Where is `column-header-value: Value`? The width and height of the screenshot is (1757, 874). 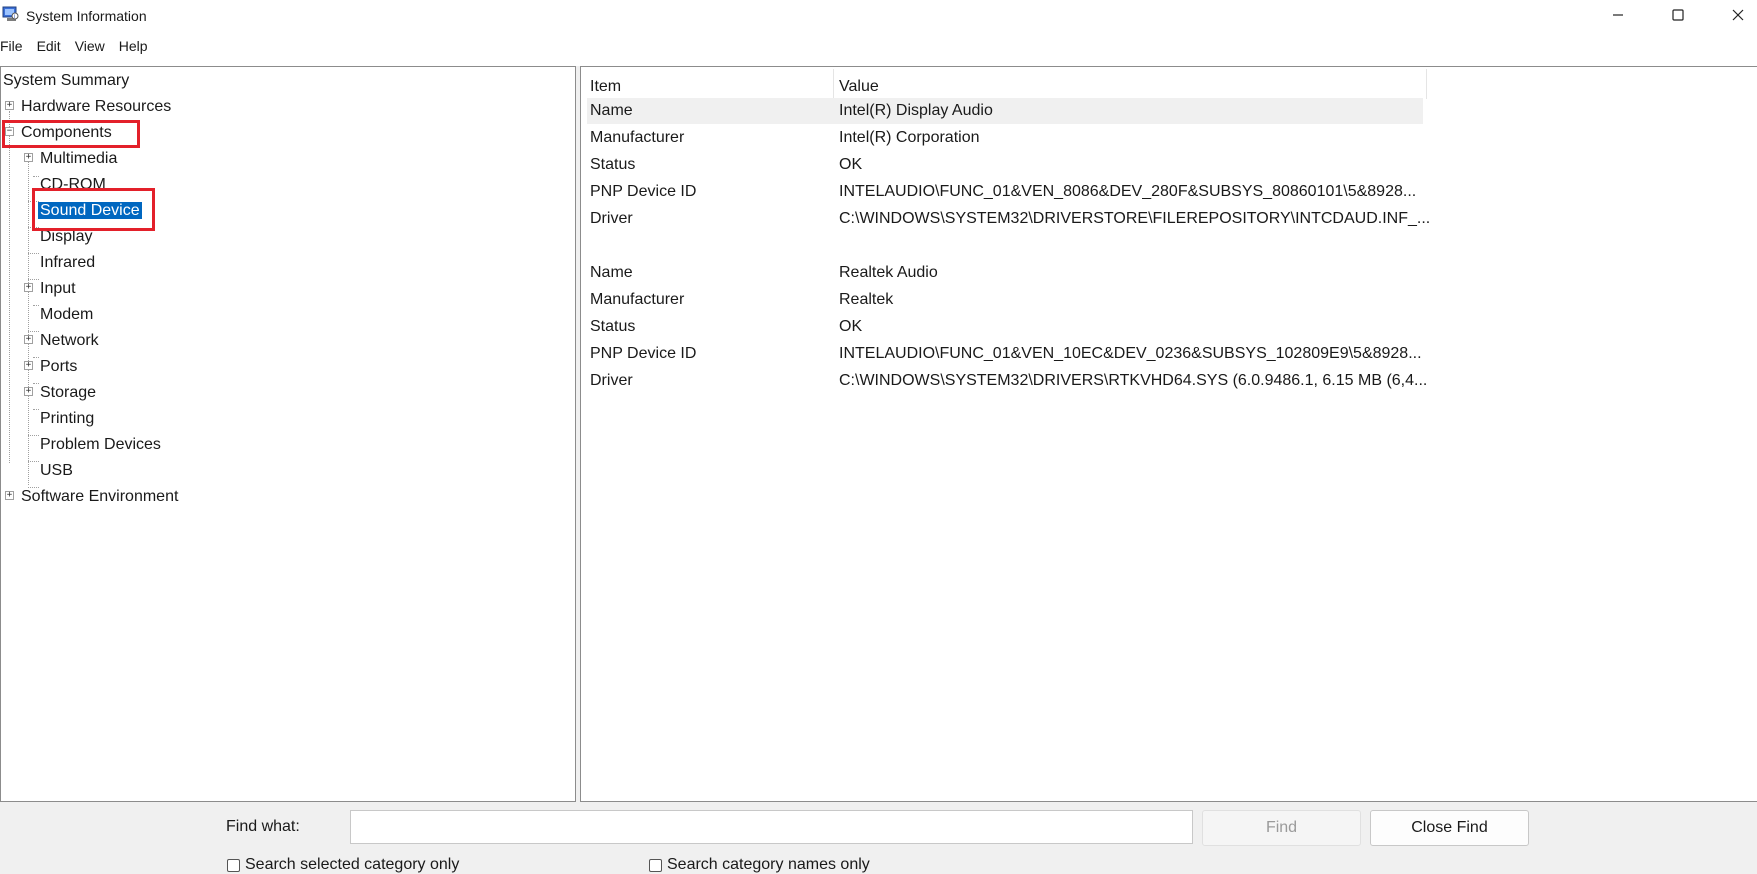
column-header-value: Value is located at coordinates (859, 87).